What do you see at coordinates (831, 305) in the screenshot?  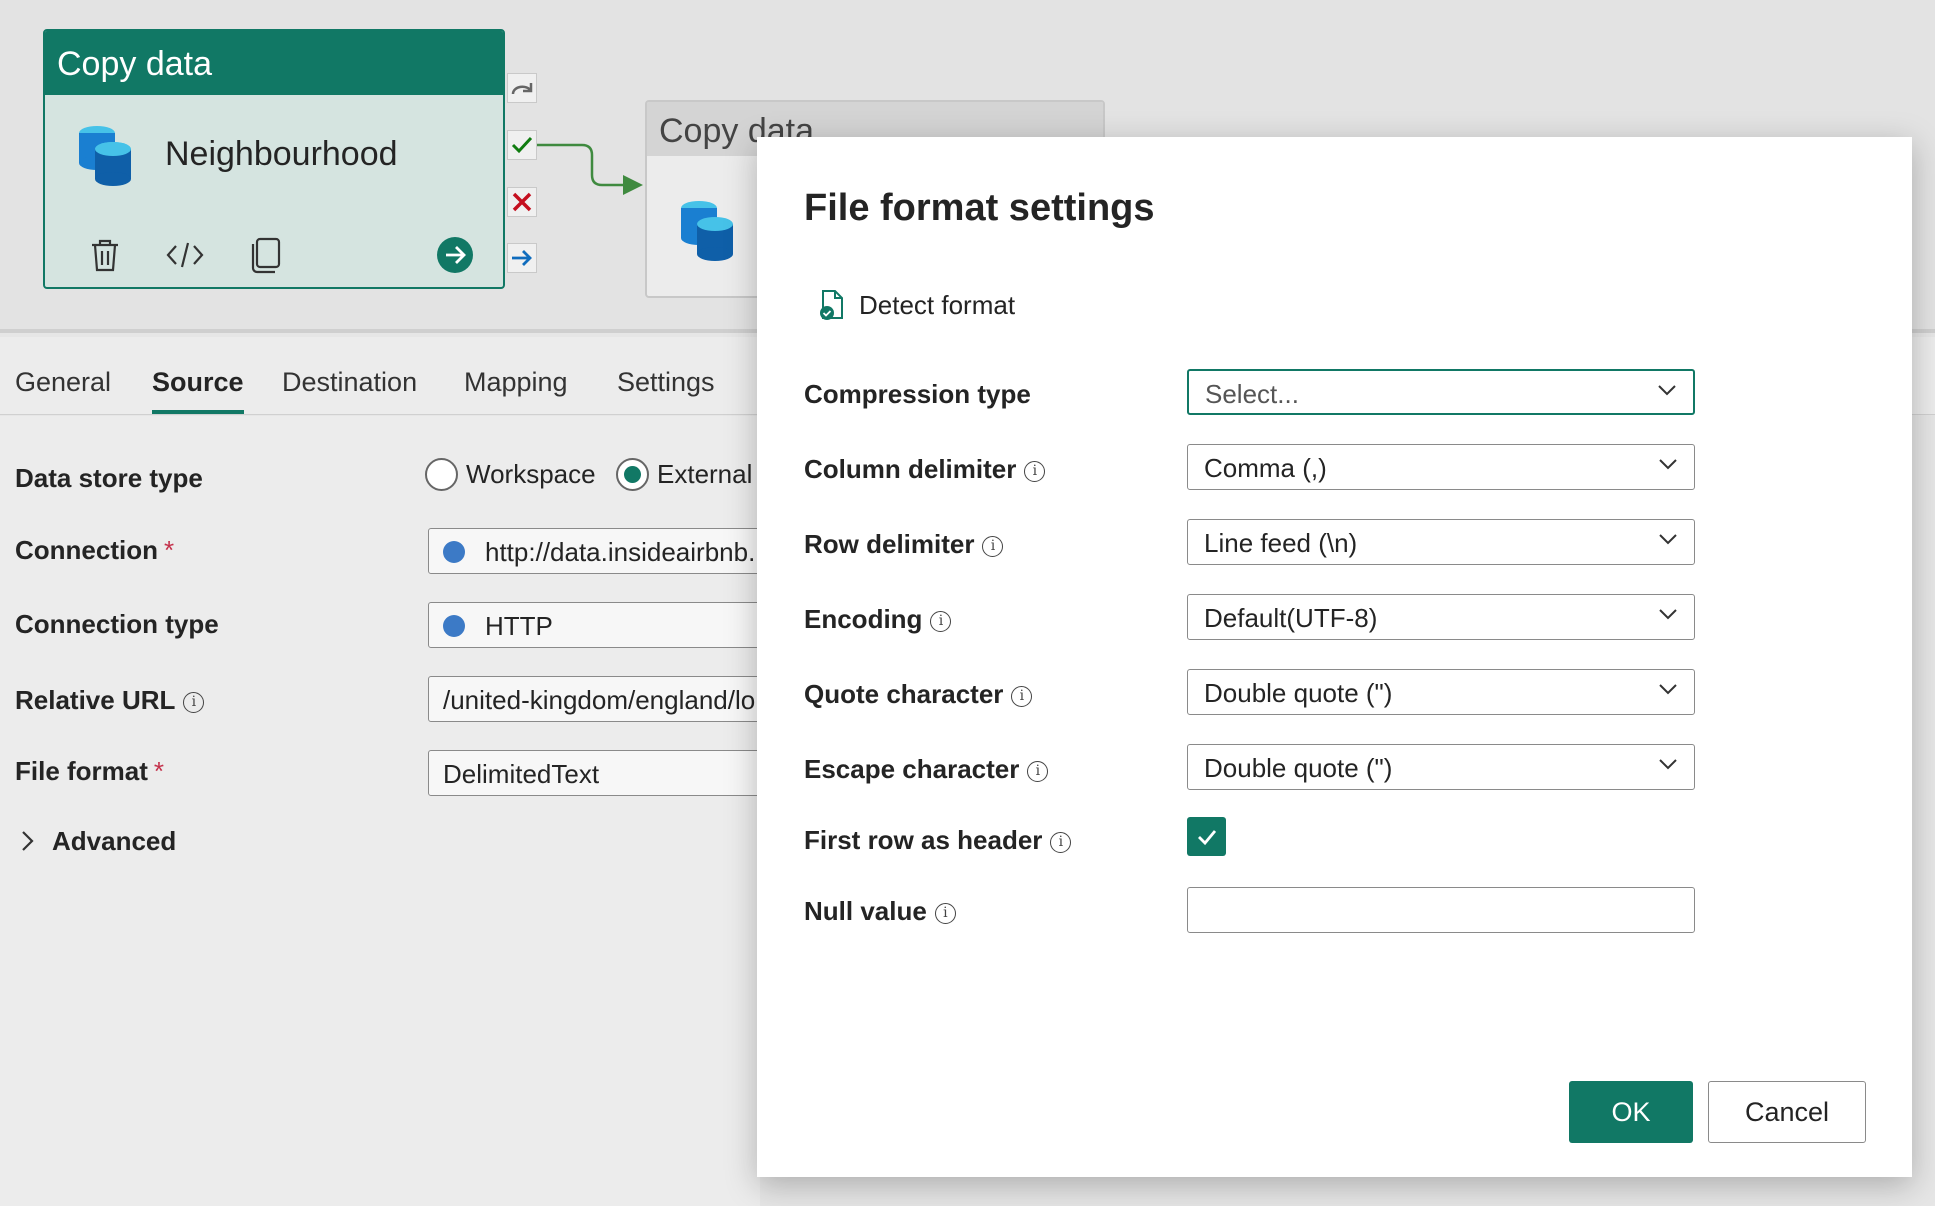 I see `detect-format-icon` at bounding box center [831, 305].